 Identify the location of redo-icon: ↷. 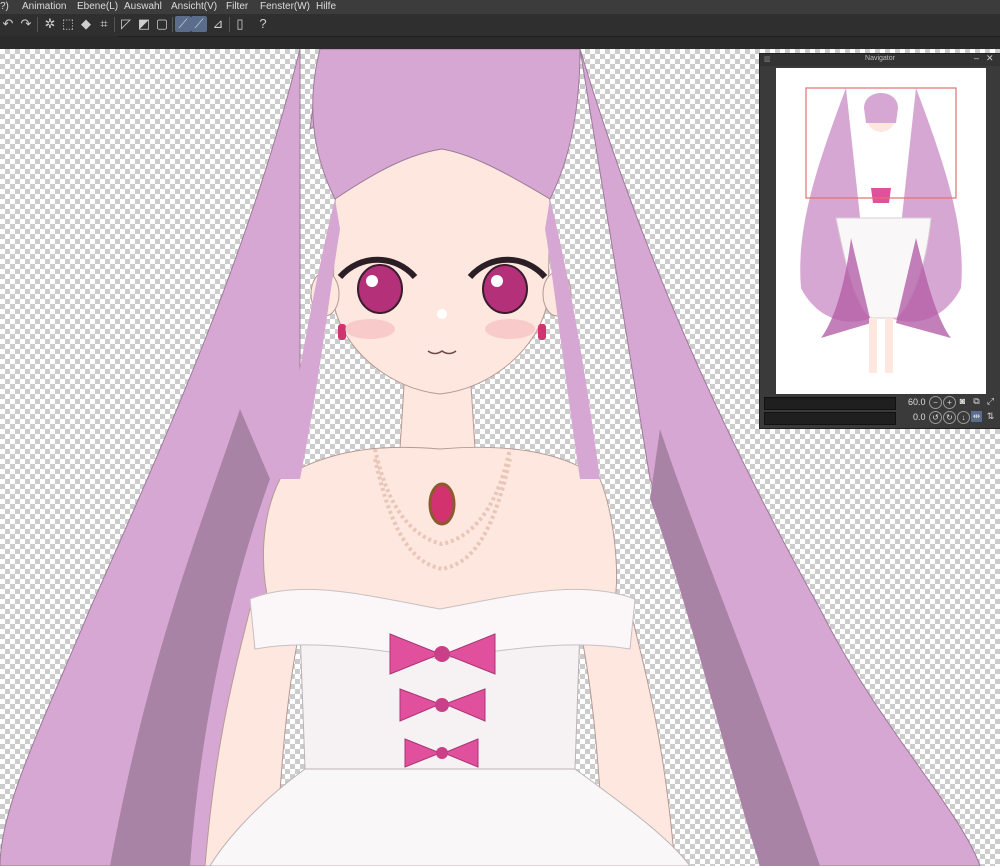
(26, 24).